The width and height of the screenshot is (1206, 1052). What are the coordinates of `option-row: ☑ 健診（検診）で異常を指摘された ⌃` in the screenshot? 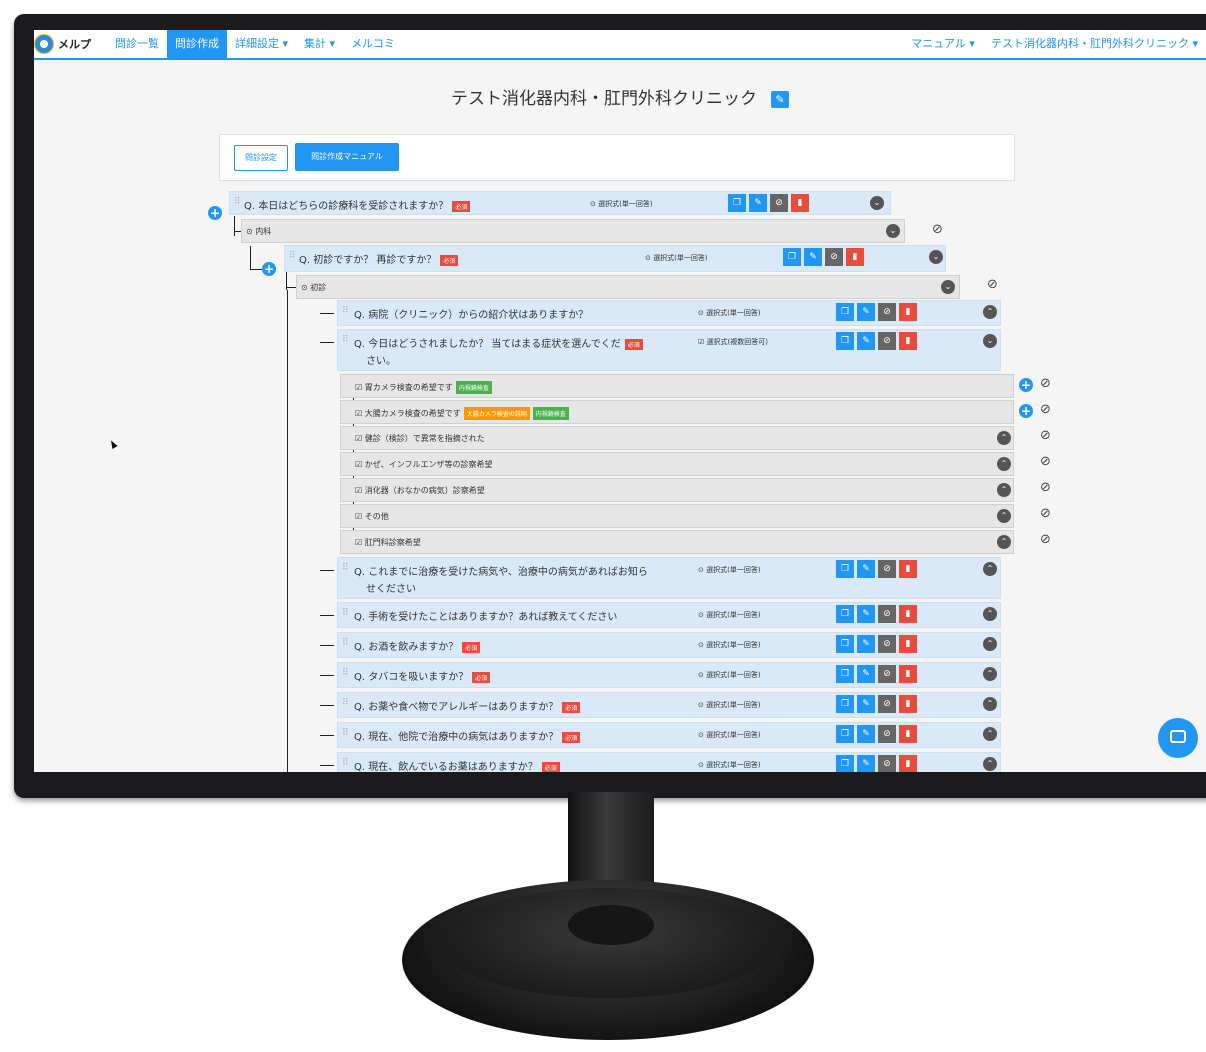 It's located at (677, 438).